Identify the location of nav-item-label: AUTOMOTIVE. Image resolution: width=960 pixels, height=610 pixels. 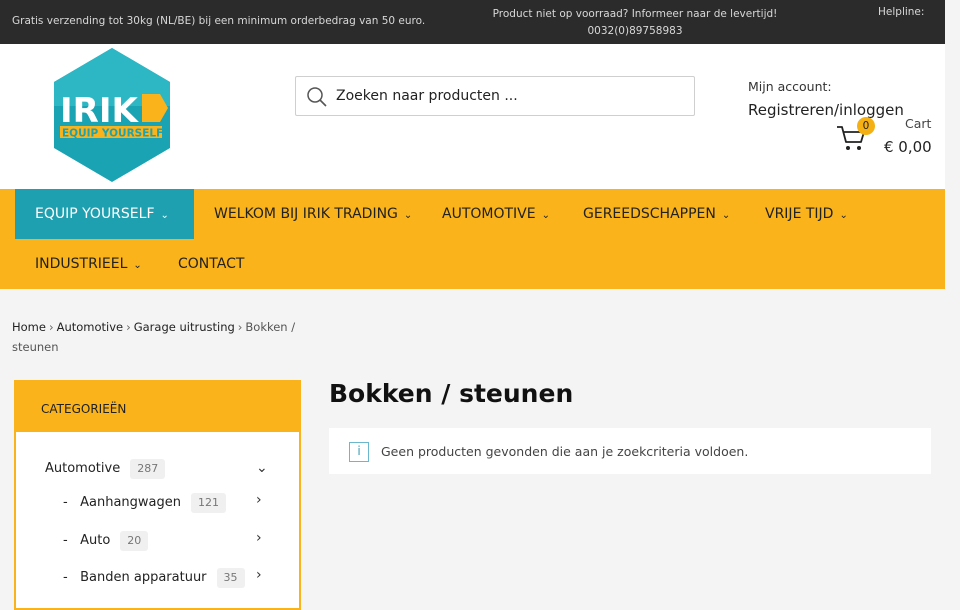
(489, 214).